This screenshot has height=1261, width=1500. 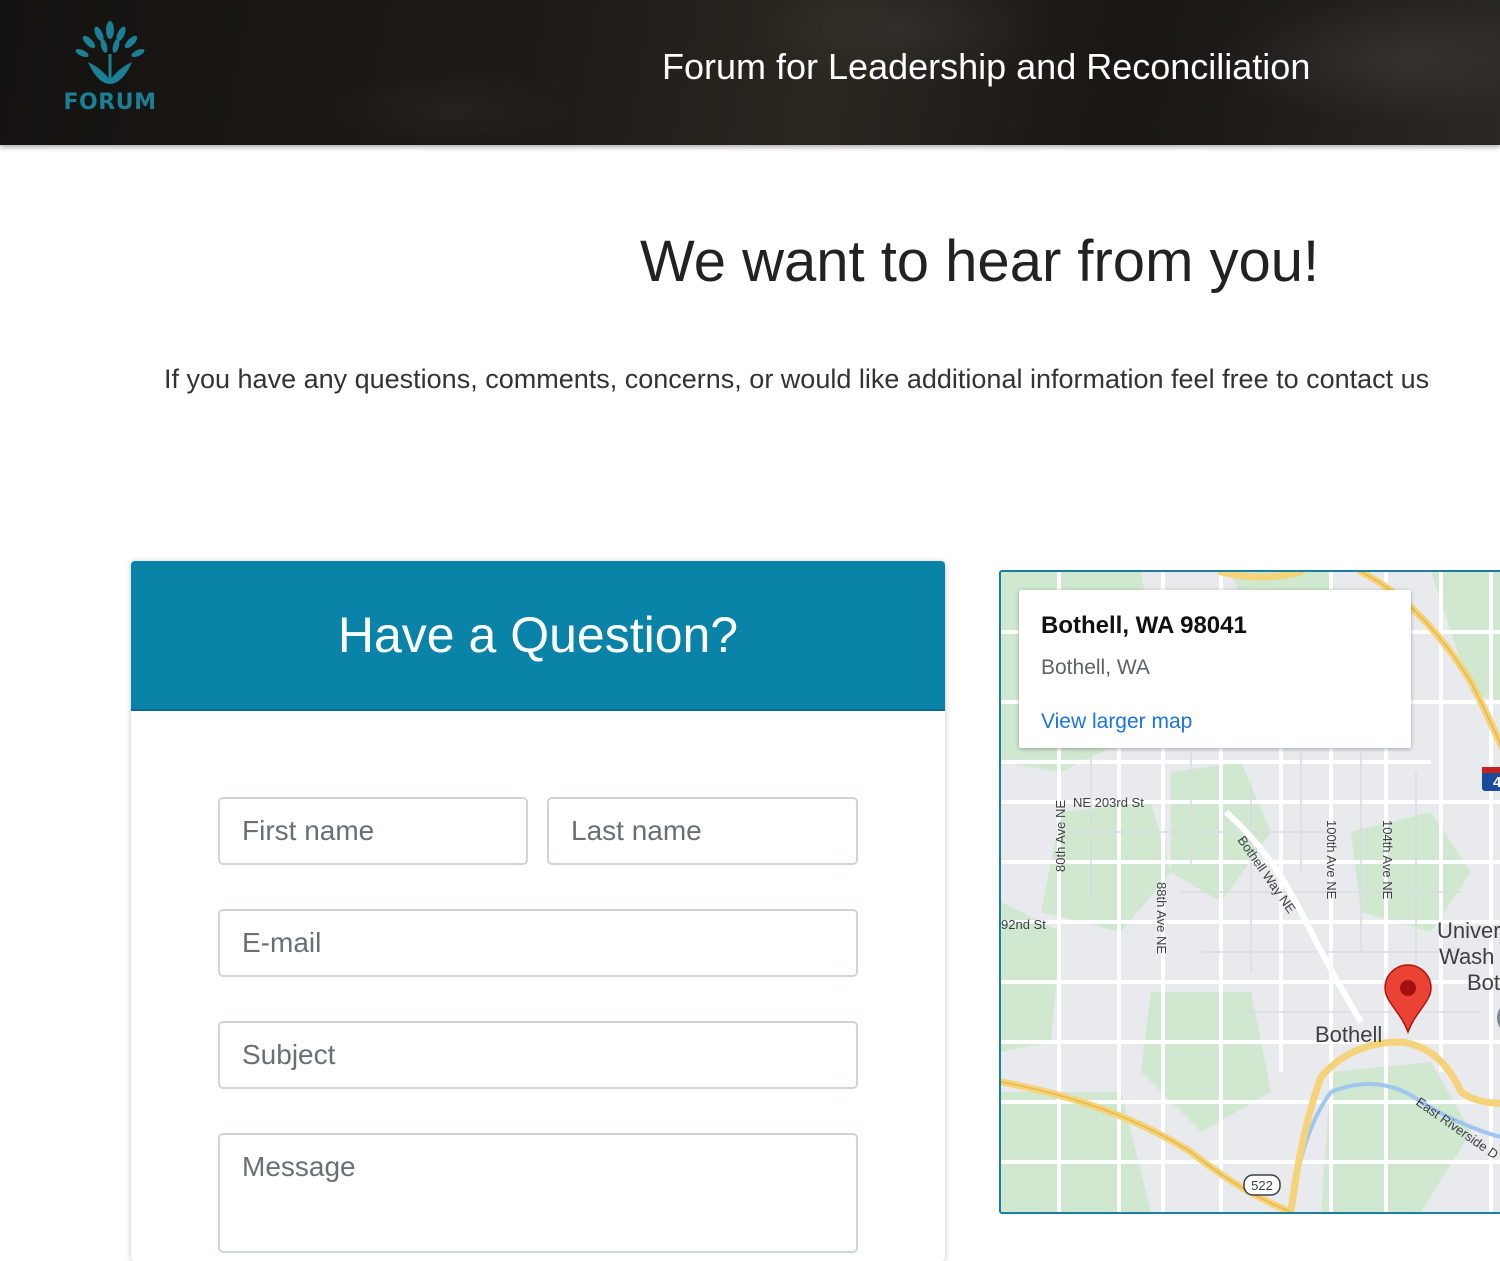 I want to click on forum-logo: FORUM, so click(x=110, y=70).